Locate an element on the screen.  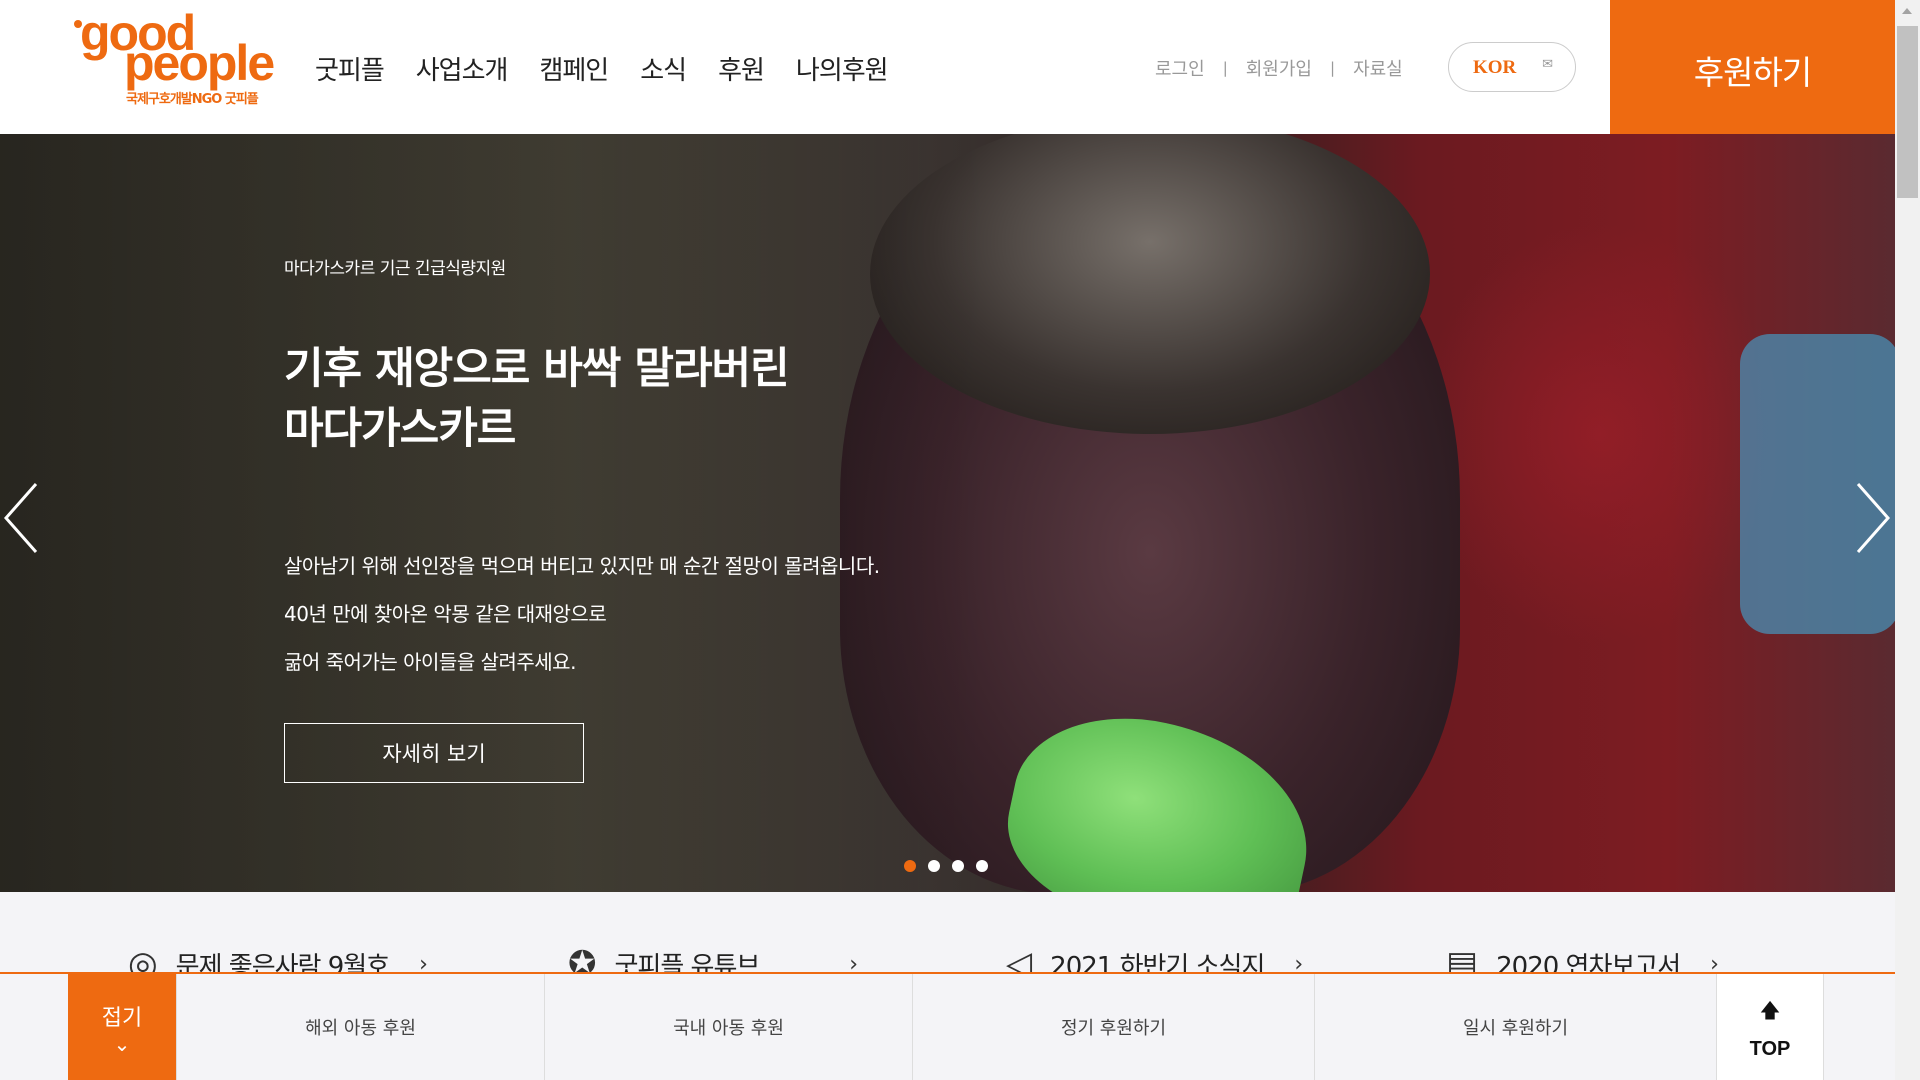
quick-link-2: ✪ 굿피플 유튜브 › is located at coordinates (713, 958).